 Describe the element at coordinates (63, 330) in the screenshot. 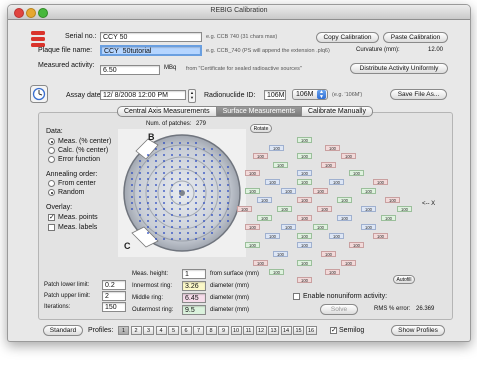

I see `standard-button: Standard` at that location.